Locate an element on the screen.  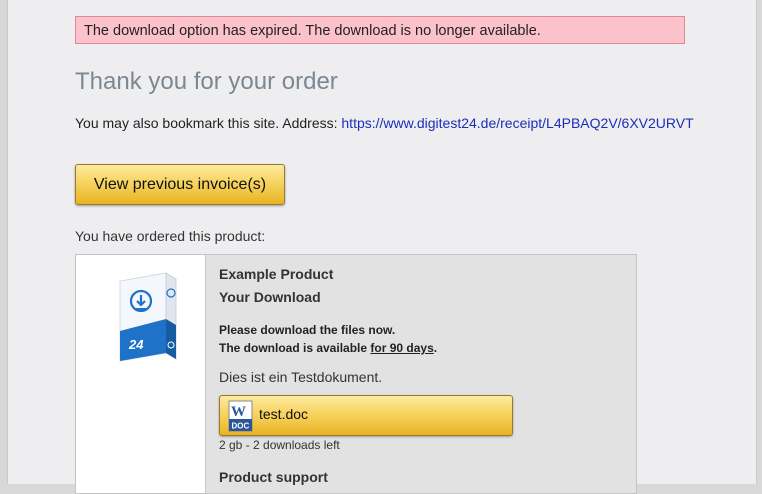
product-image-cell: 24 is located at coordinates (140, 374).